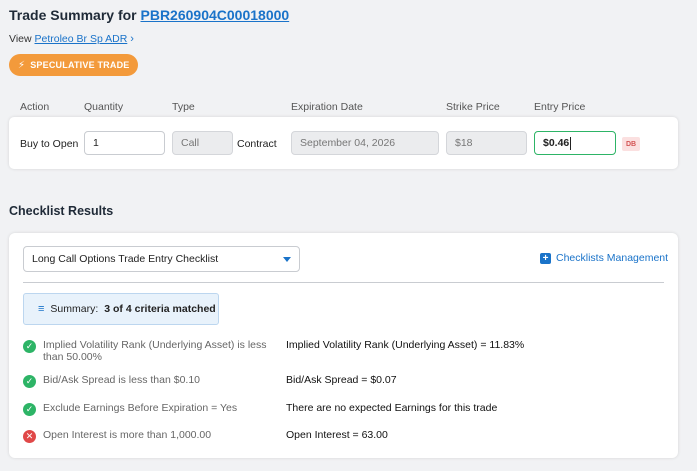 The width and height of the screenshot is (697, 471). Describe the element at coordinates (35, 107) in the screenshot. I see `column-header-action: Action` at that location.